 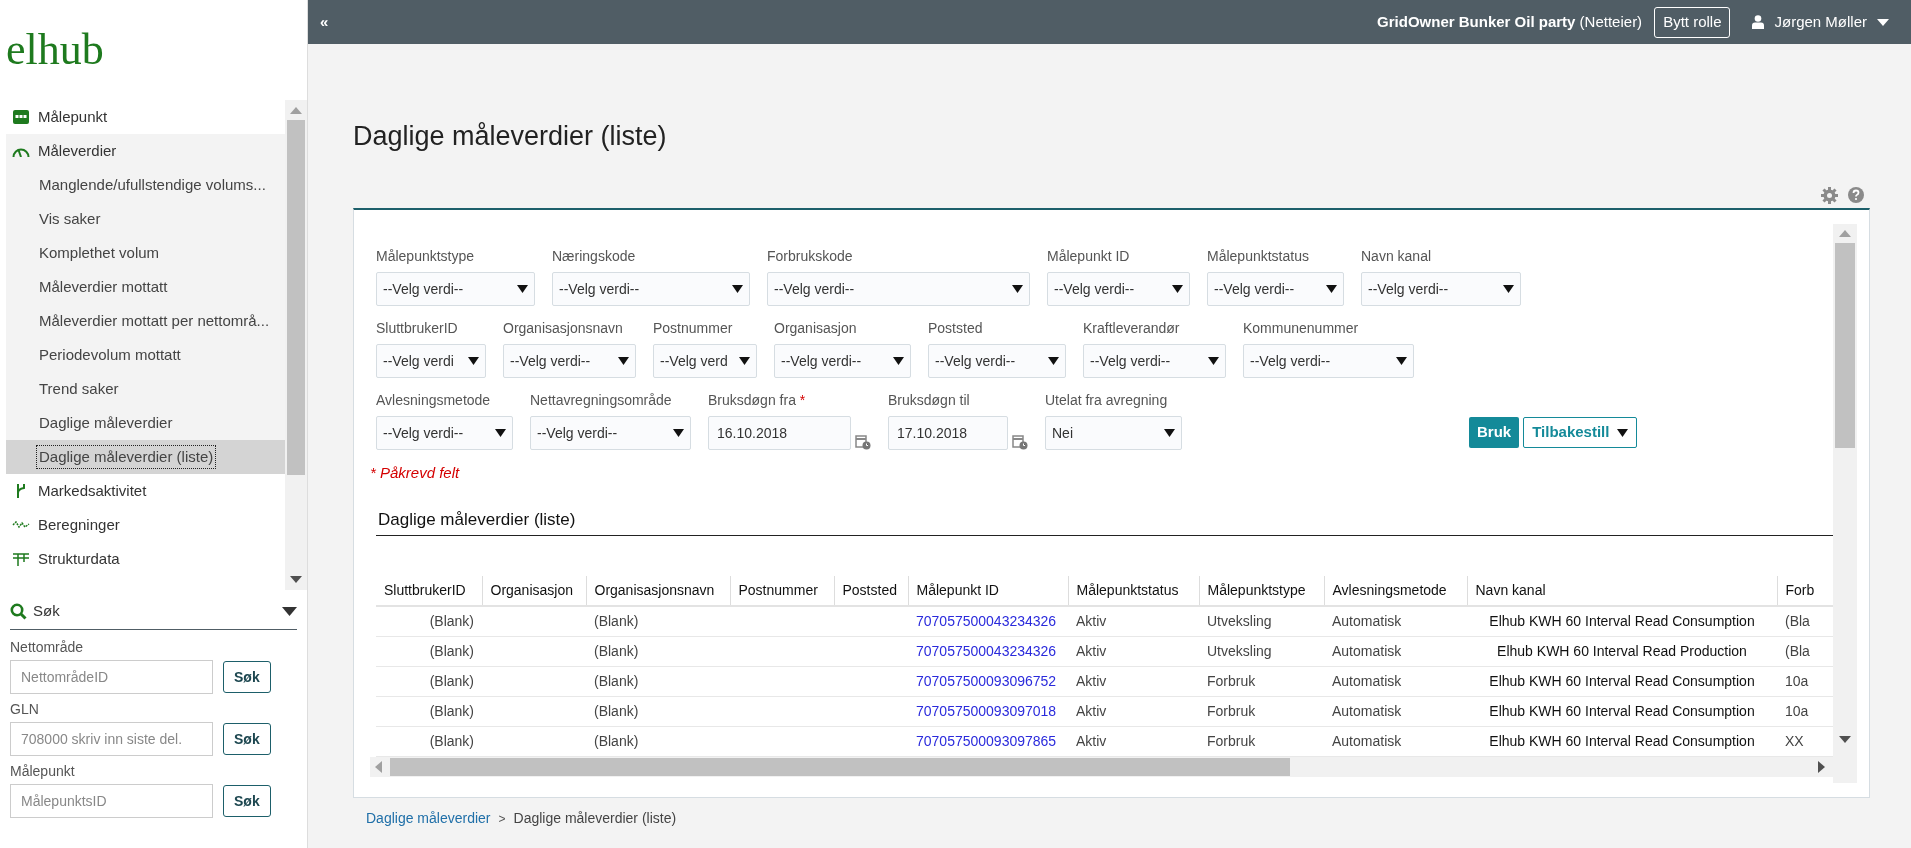 What do you see at coordinates (378, 766) in the screenshot?
I see `scroll-left-icon` at bounding box center [378, 766].